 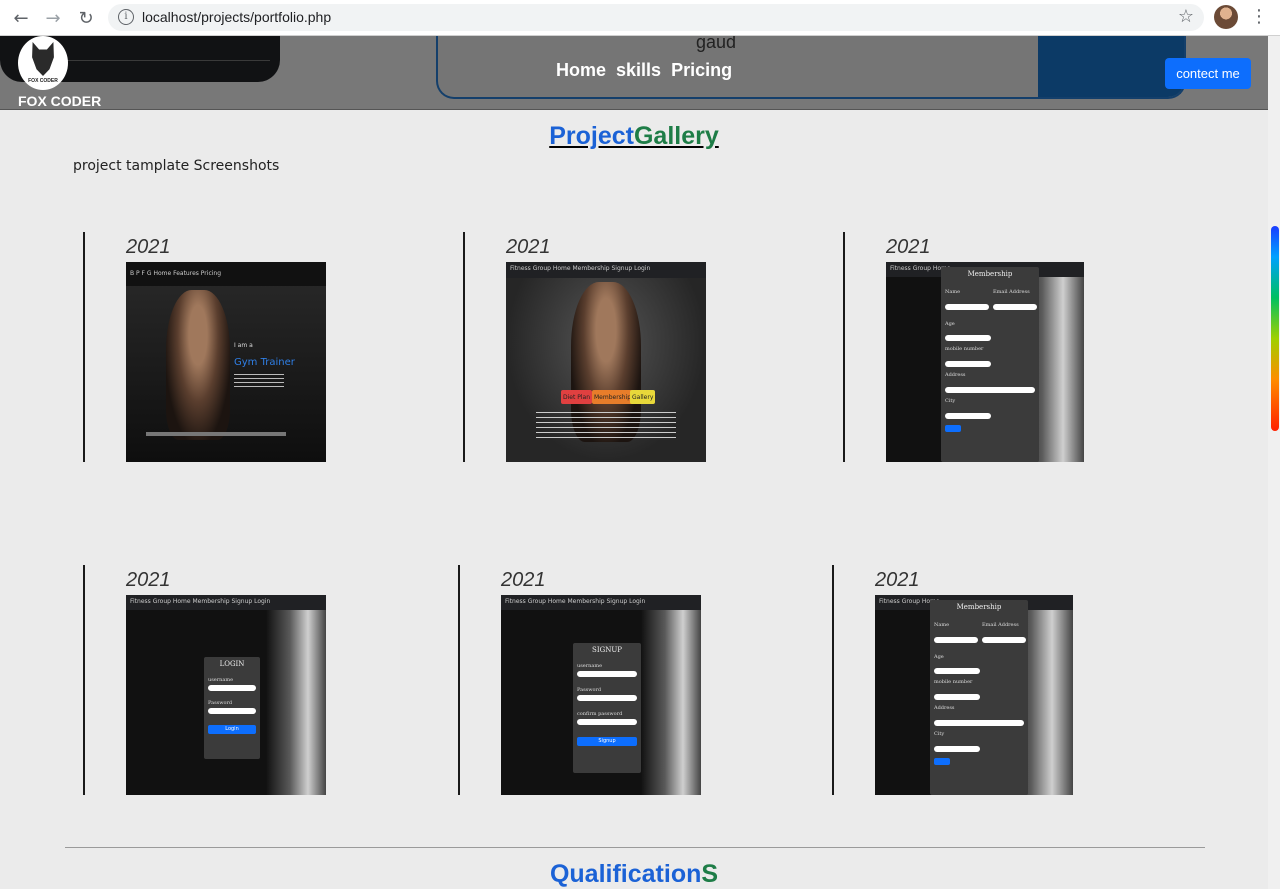 I want to click on url-text: localhost/projects/portfolio.php, so click(x=236, y=17).